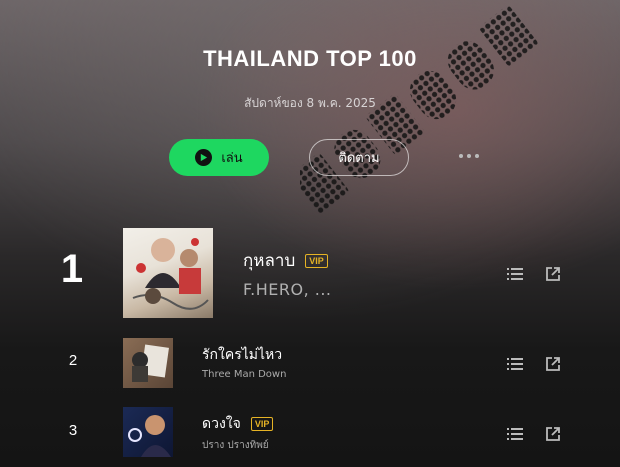 The height and width of the screenshot is (467, 620). I want to click on chart-week-label: สัปดาห์ของ 8 พ.ค. 2025, so click(310, 103).